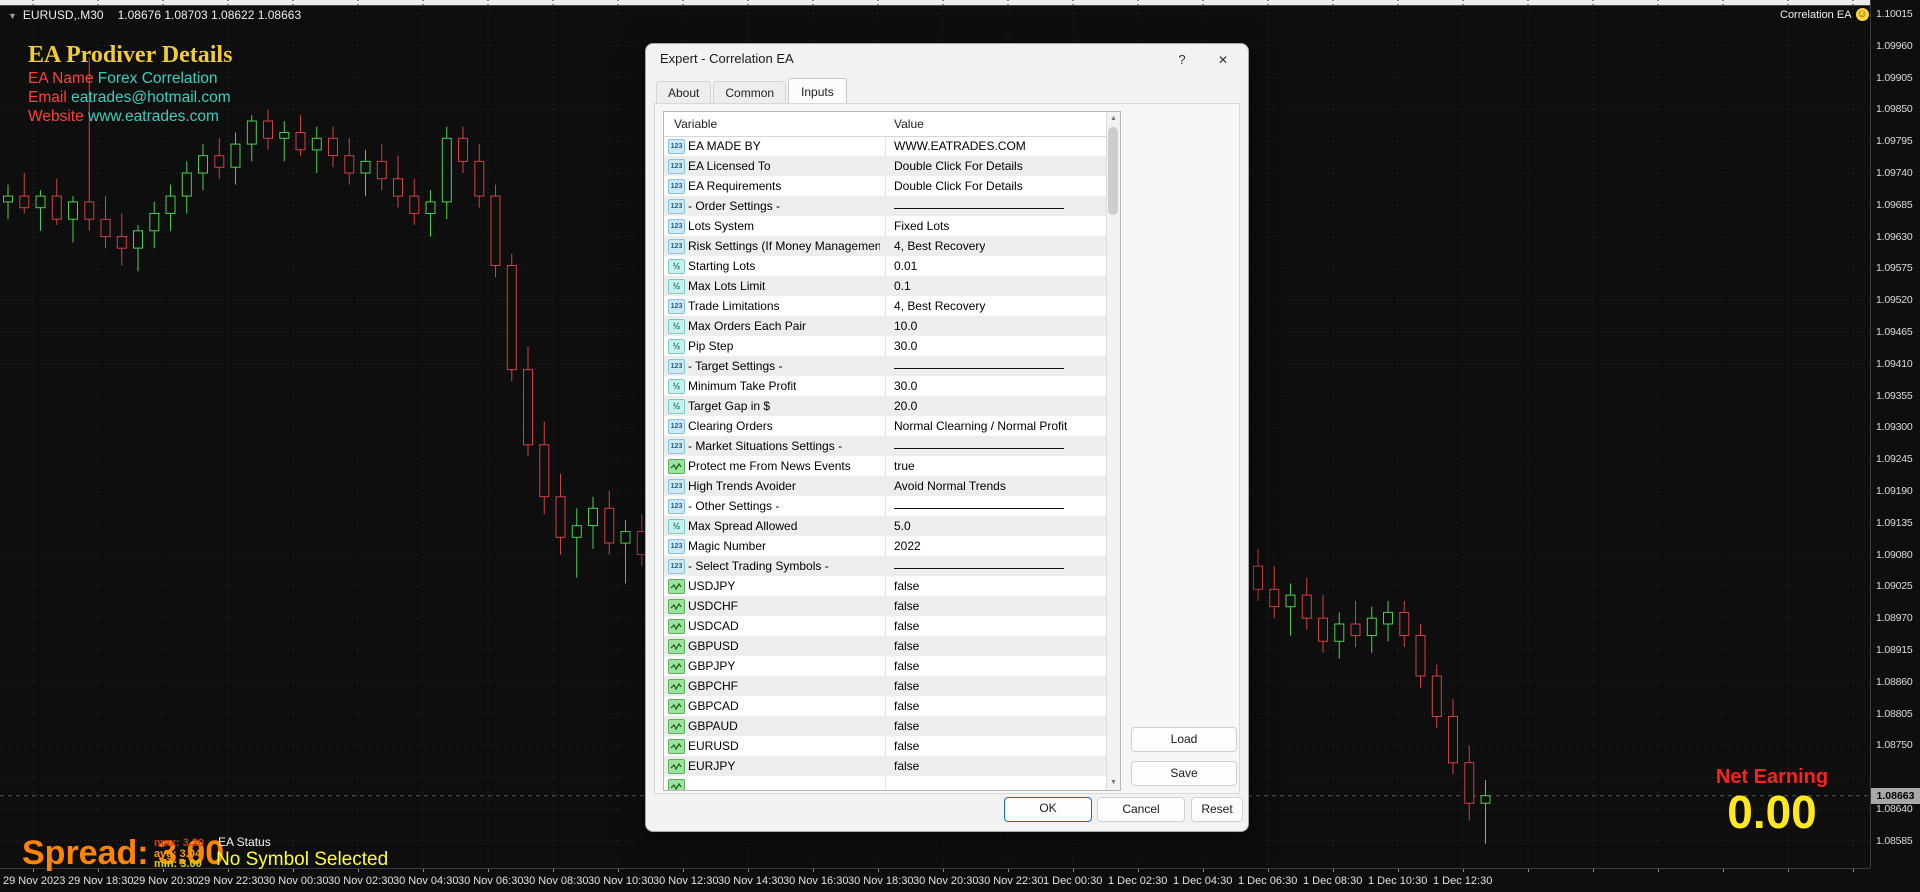 The height and width of the screenshot is (892, 1920). I want to click on boolean-type-icon, so click(676, 726).